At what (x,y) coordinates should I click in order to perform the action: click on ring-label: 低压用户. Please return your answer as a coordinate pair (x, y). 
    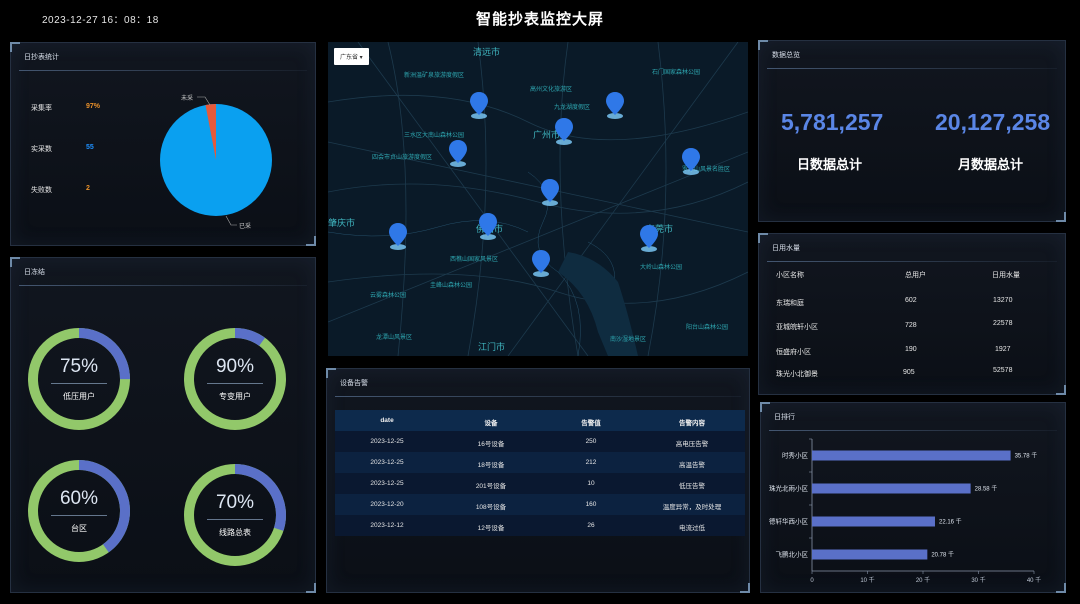
    Looking at the image, I should click on (79, 396).